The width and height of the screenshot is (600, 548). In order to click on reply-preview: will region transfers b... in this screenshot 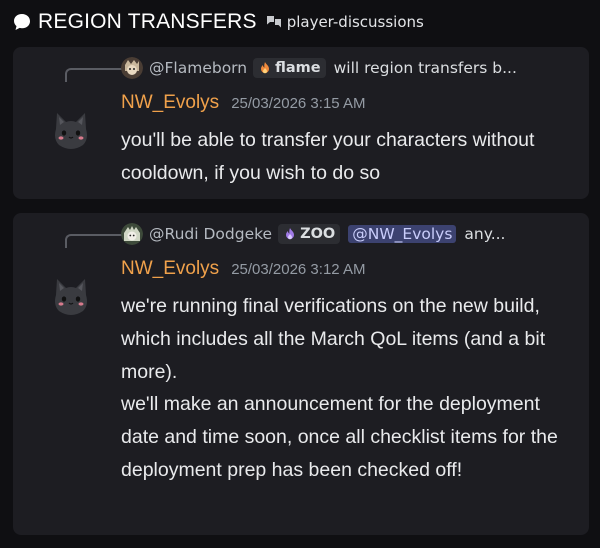, I will do `click(425, 68)`.